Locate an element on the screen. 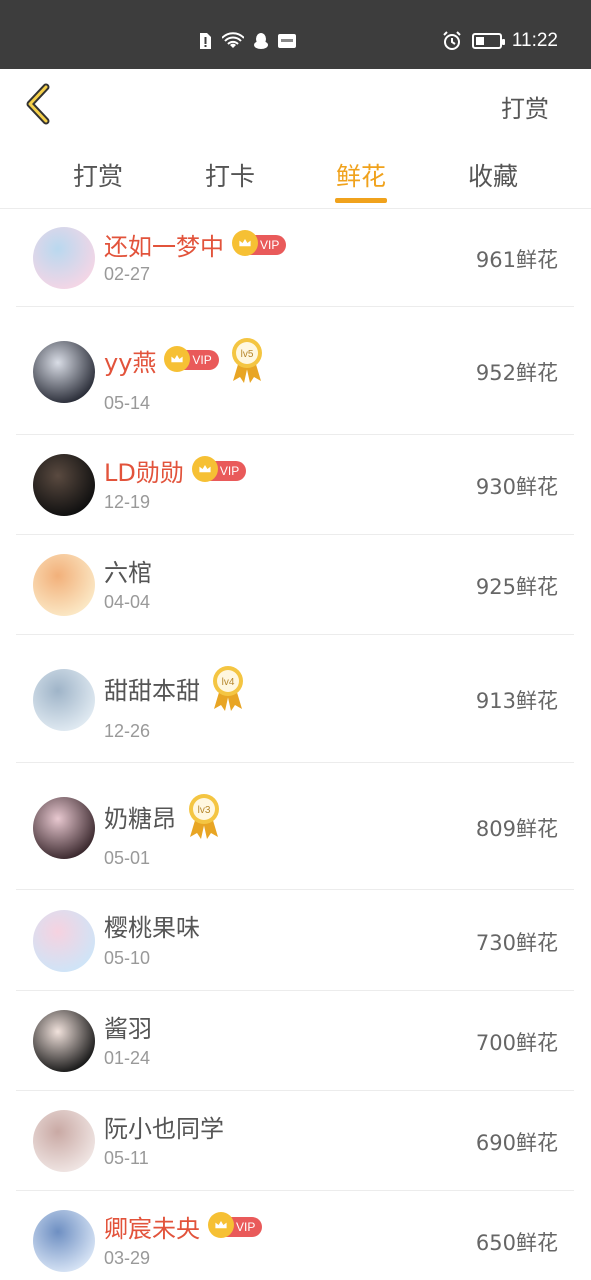 Image resolution: width=591 pixels, height=1280 pixels. level-badge-text: lv5 is located at coordinates (246, 354).